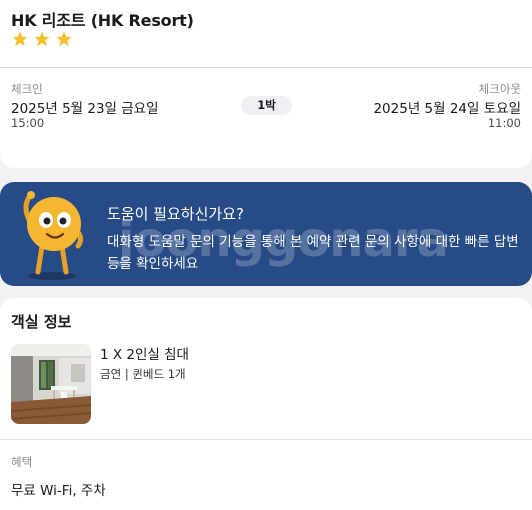 Image resolution: width=532 pixels, height=510 pixels. Describe the element at coordinates (266, 105) in the screenshot. I see `nights-badge: 1박` at that location.